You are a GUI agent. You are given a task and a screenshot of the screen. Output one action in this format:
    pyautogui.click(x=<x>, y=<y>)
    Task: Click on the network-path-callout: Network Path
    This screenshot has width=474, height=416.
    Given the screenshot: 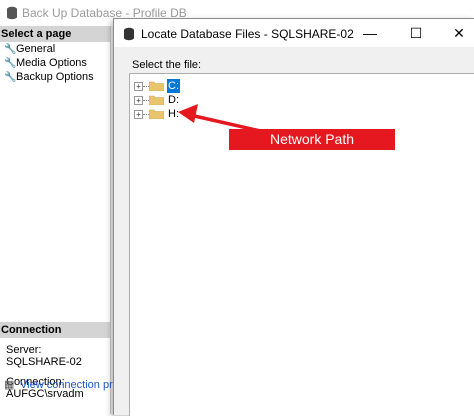 What is the action you would take?
    pyautogui.click(x=312, y=139)
    